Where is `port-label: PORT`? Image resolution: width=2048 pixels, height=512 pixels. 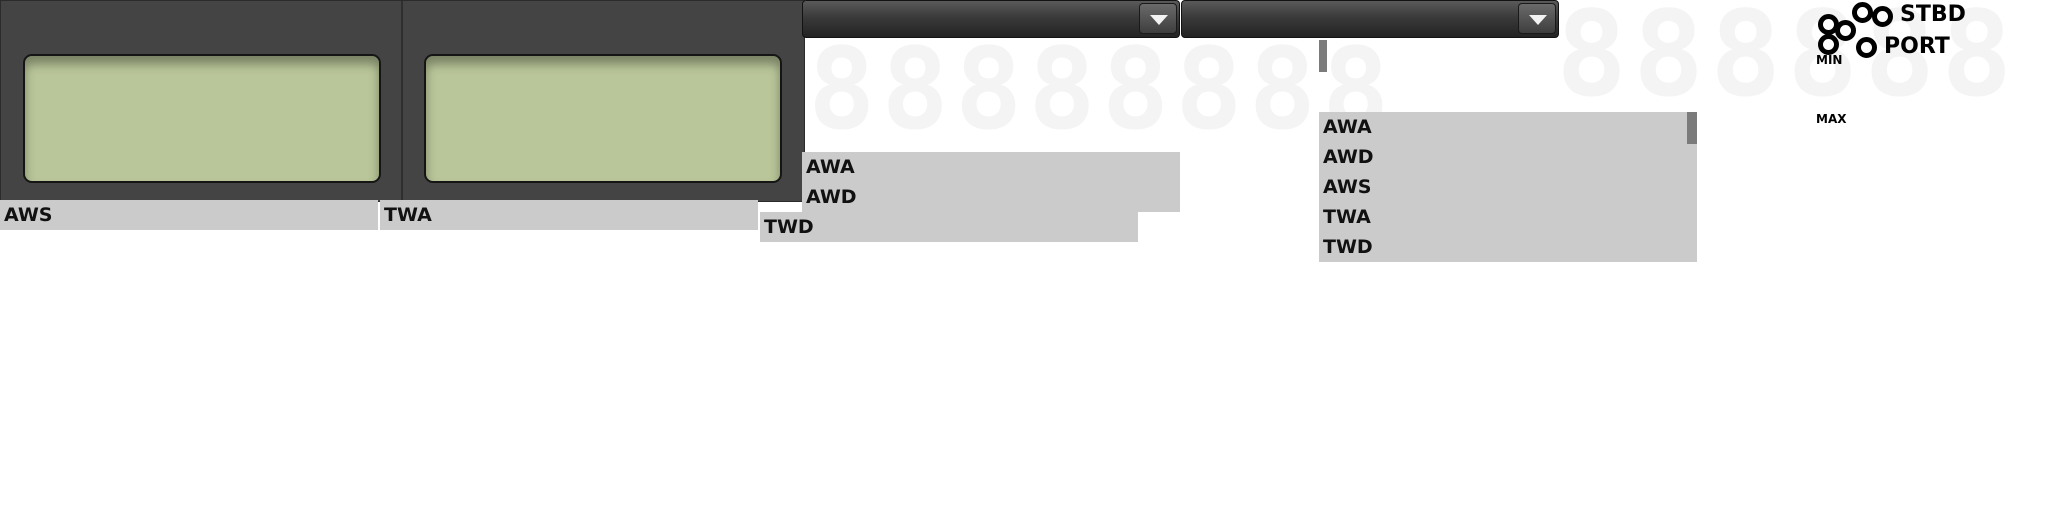 port-label: PORT is located at coordinates (1917, 46).